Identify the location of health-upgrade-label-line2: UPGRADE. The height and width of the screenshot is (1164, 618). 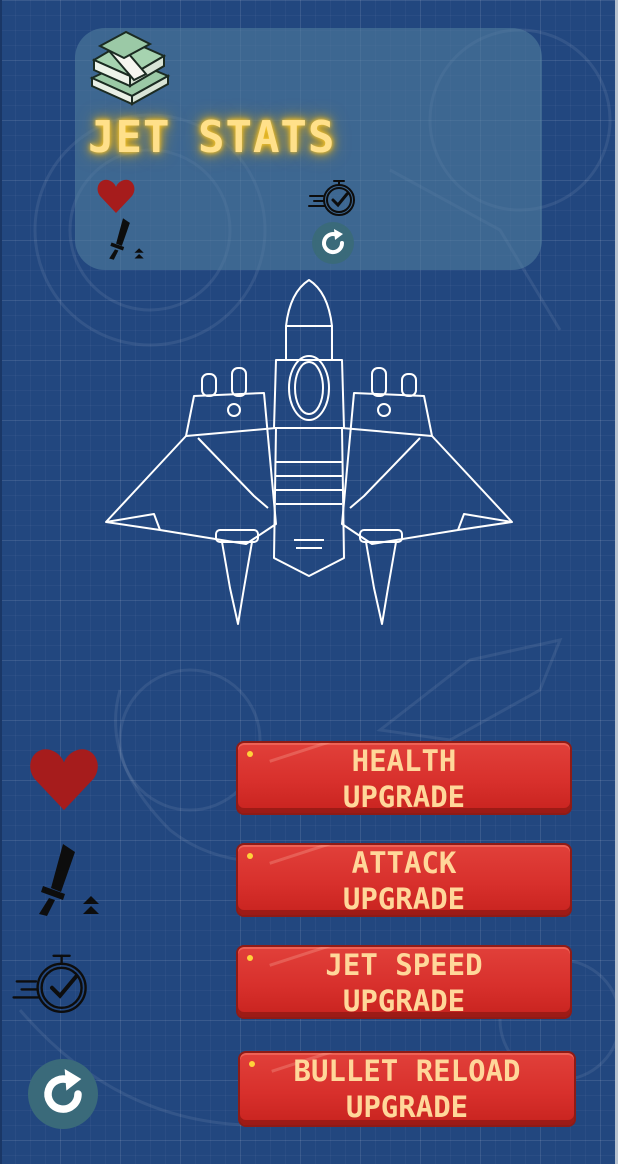
(404, 797).